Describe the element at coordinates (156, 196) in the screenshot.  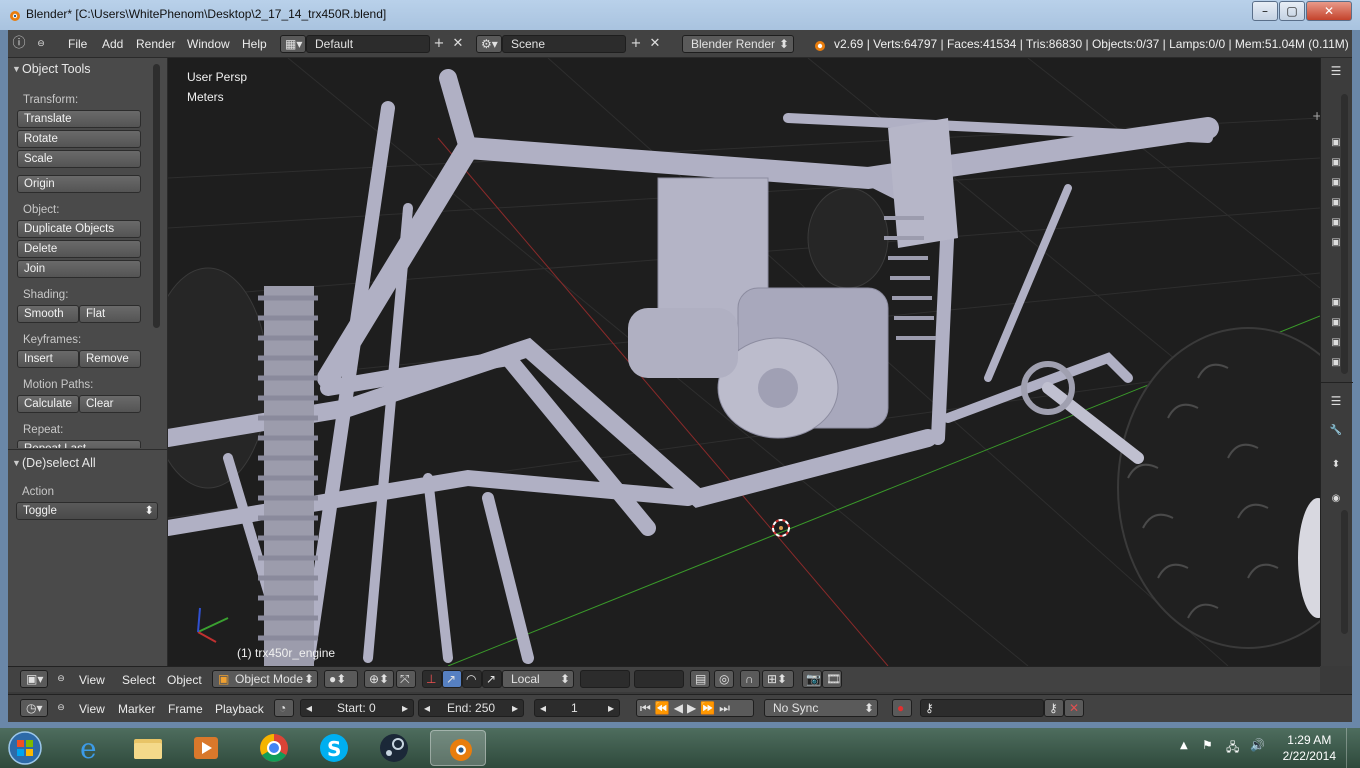
I see `tool-shelf-scrollbar` at that location.